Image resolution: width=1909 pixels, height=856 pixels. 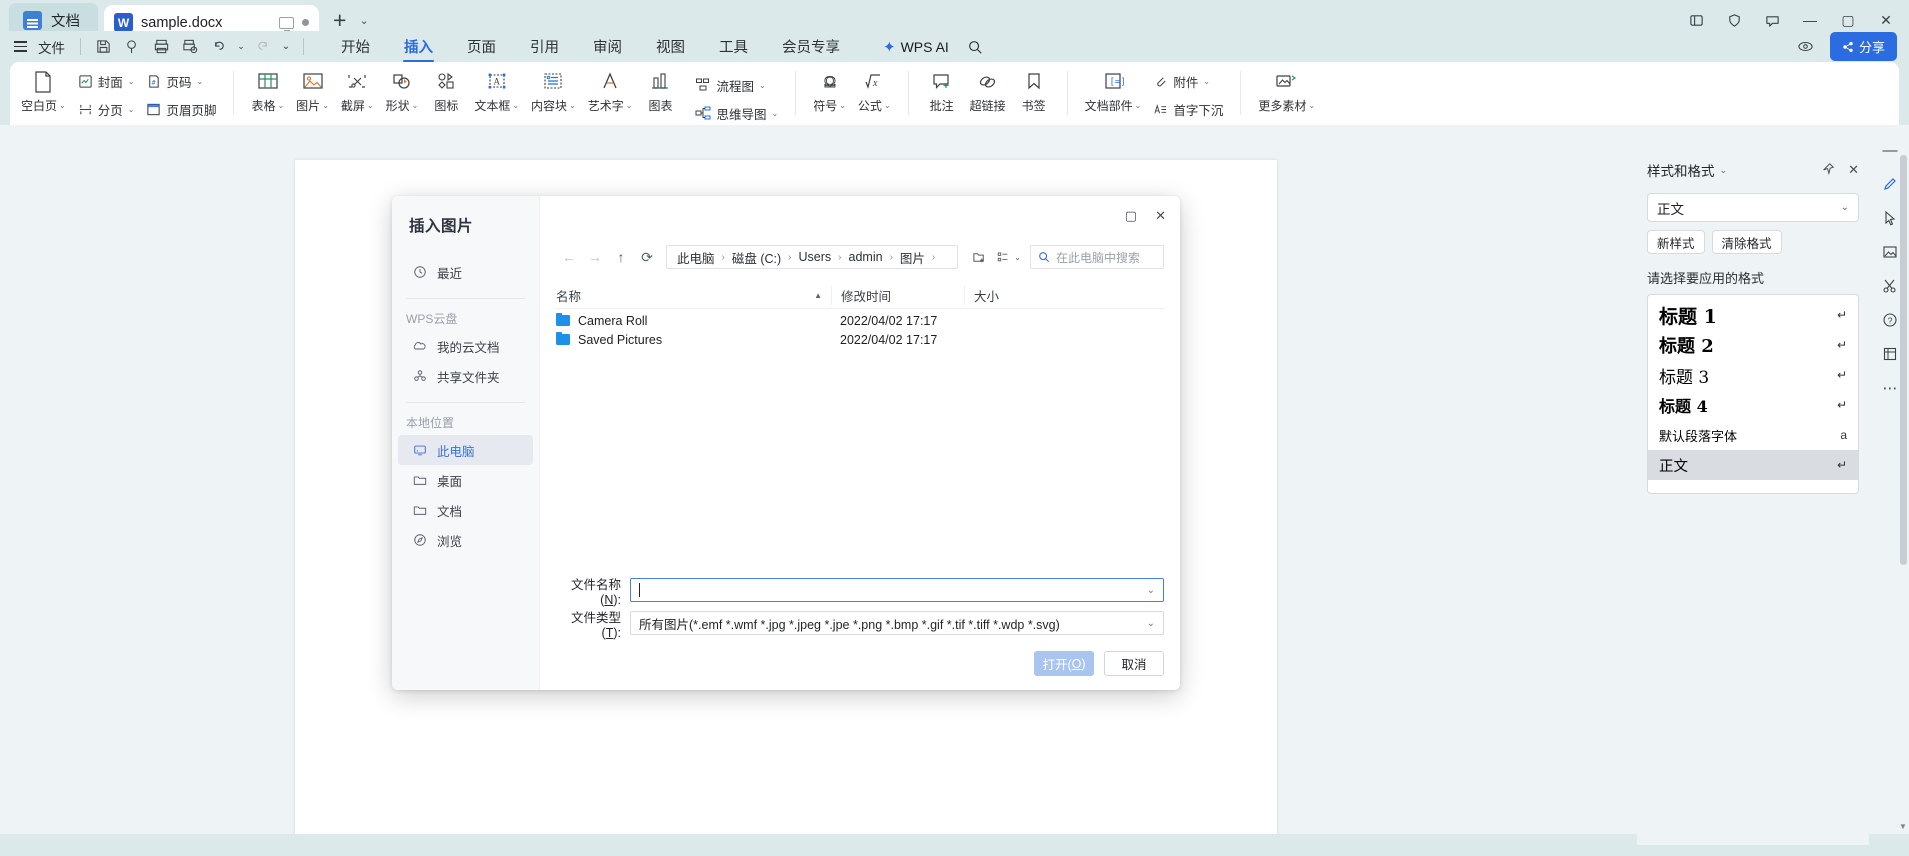 What do you see at coordinates (181, 109) in the screenshot?
I see `insert-header-footer-button: 页眉页脚` at bounding box center [181, 109].